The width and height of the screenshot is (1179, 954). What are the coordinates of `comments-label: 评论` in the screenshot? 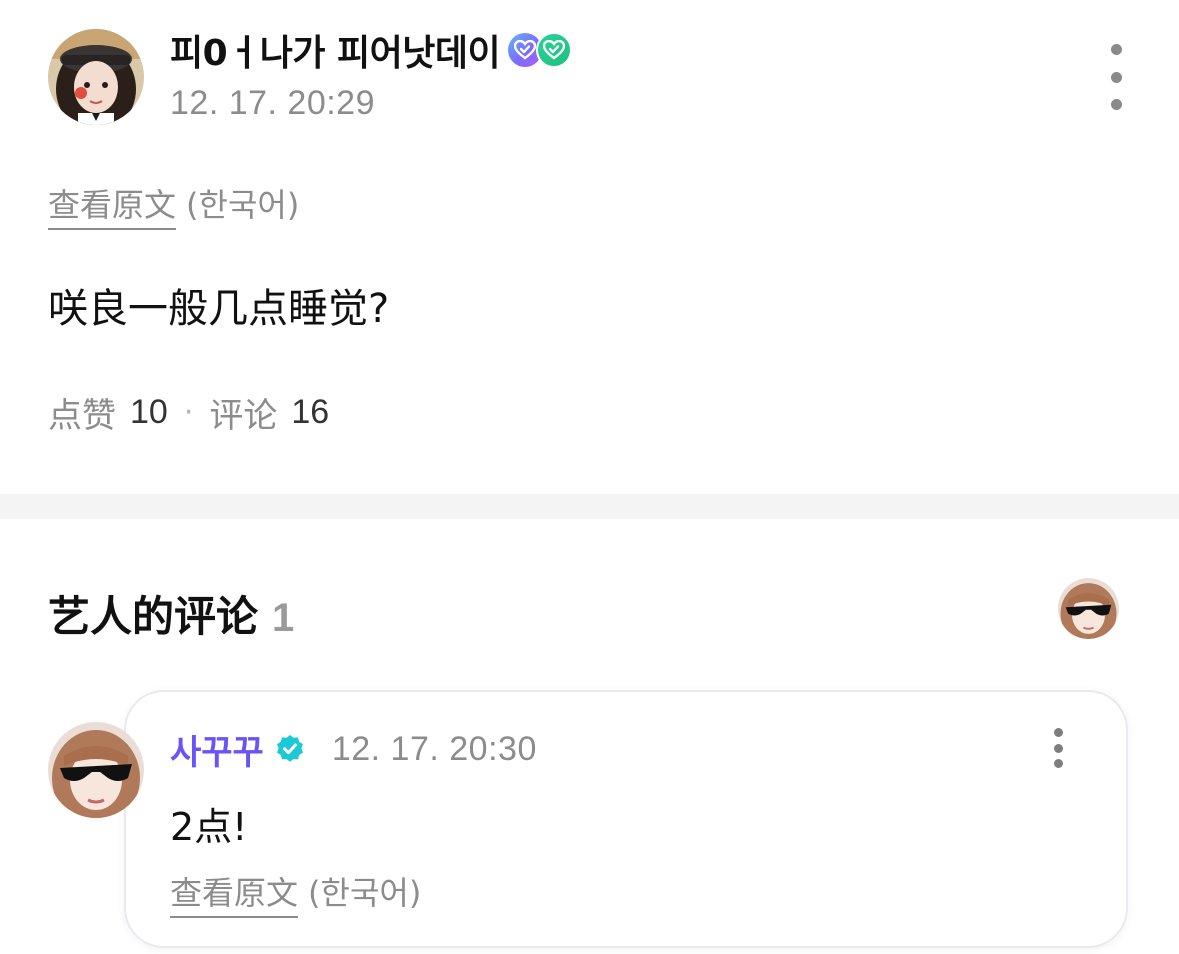 It's located at (243, 412).